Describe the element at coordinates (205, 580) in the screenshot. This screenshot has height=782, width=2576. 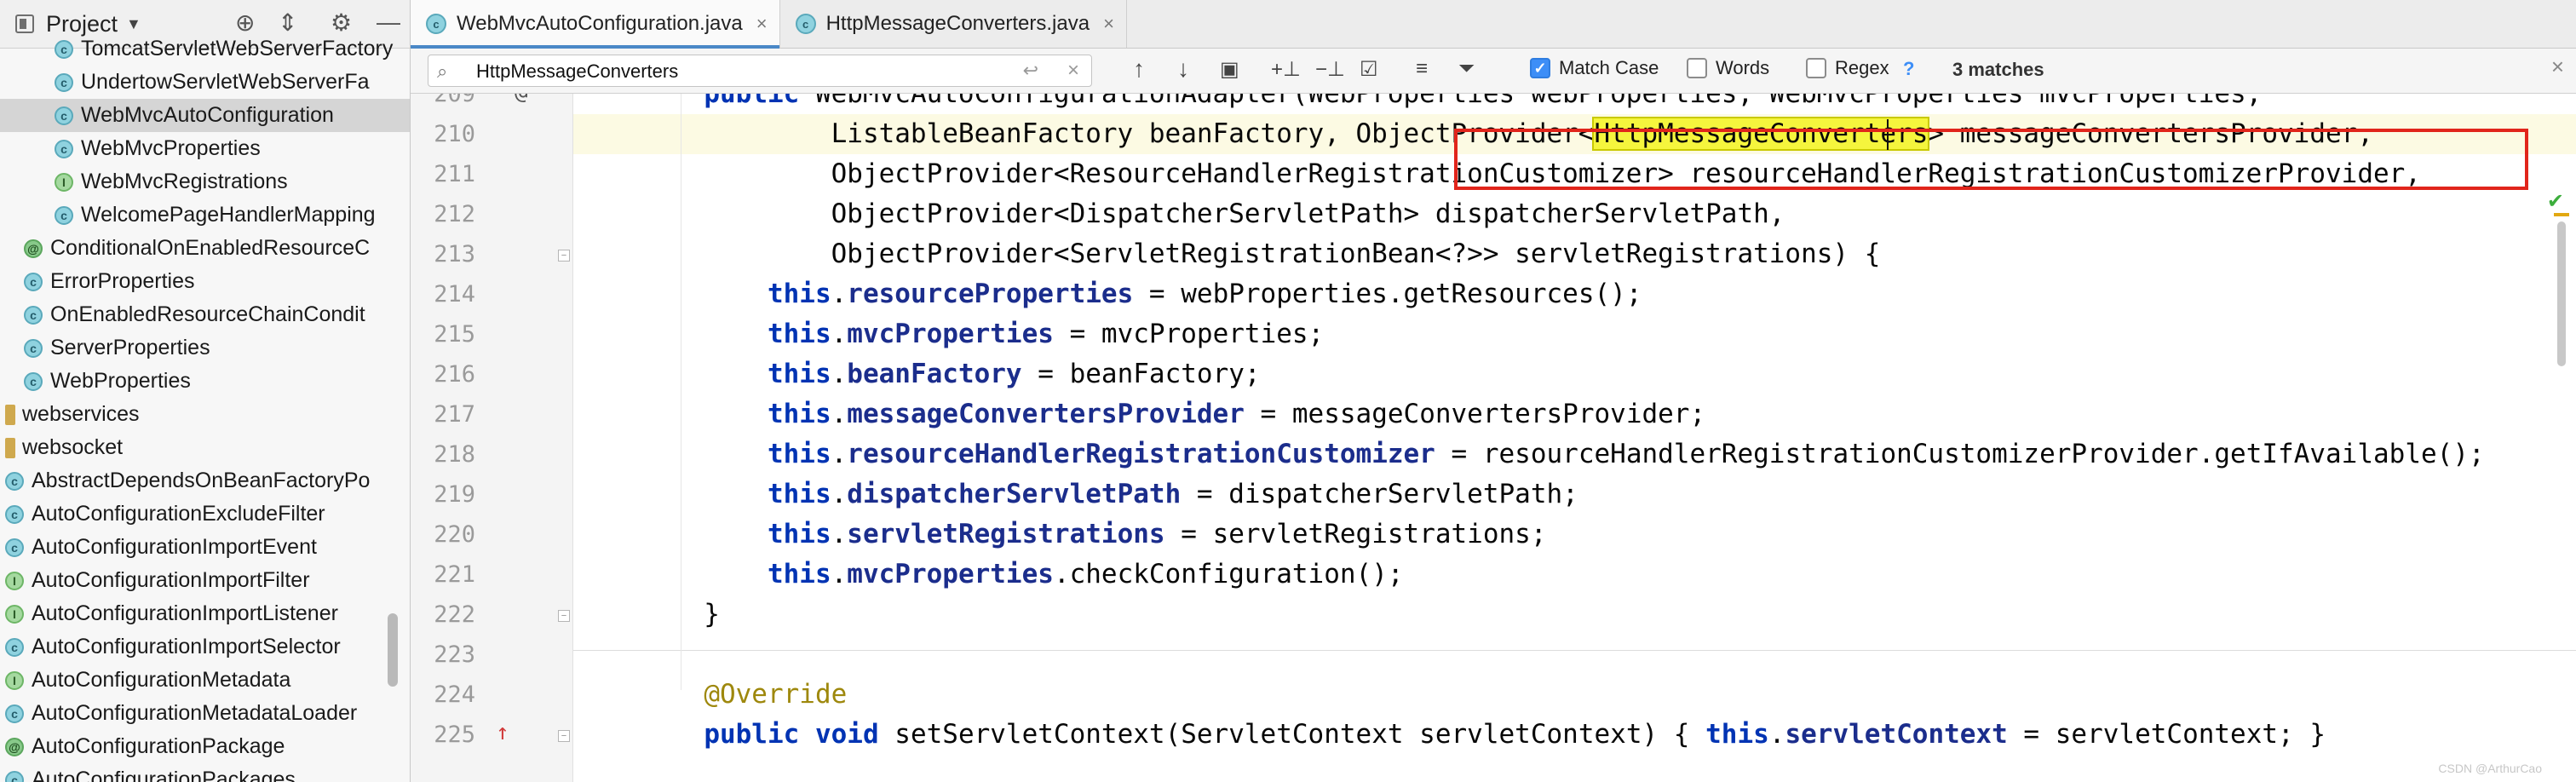
I see `tree-item: I AutoConfigurationImportFilter` at that location.